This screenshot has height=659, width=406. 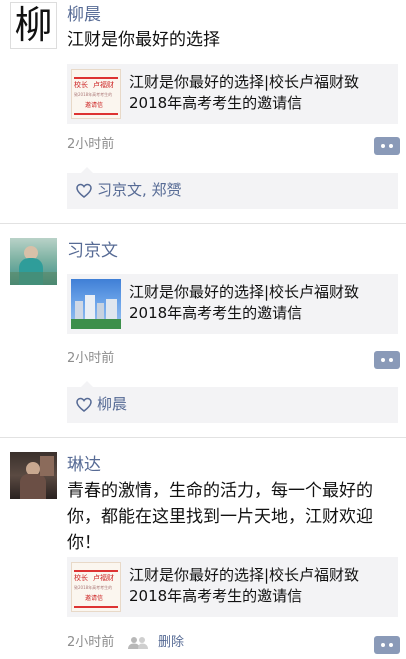 What do you see at coordinates (84, 465) in the screenshot?
I see `author-name: 琳达` at bounding box center [84, 465].